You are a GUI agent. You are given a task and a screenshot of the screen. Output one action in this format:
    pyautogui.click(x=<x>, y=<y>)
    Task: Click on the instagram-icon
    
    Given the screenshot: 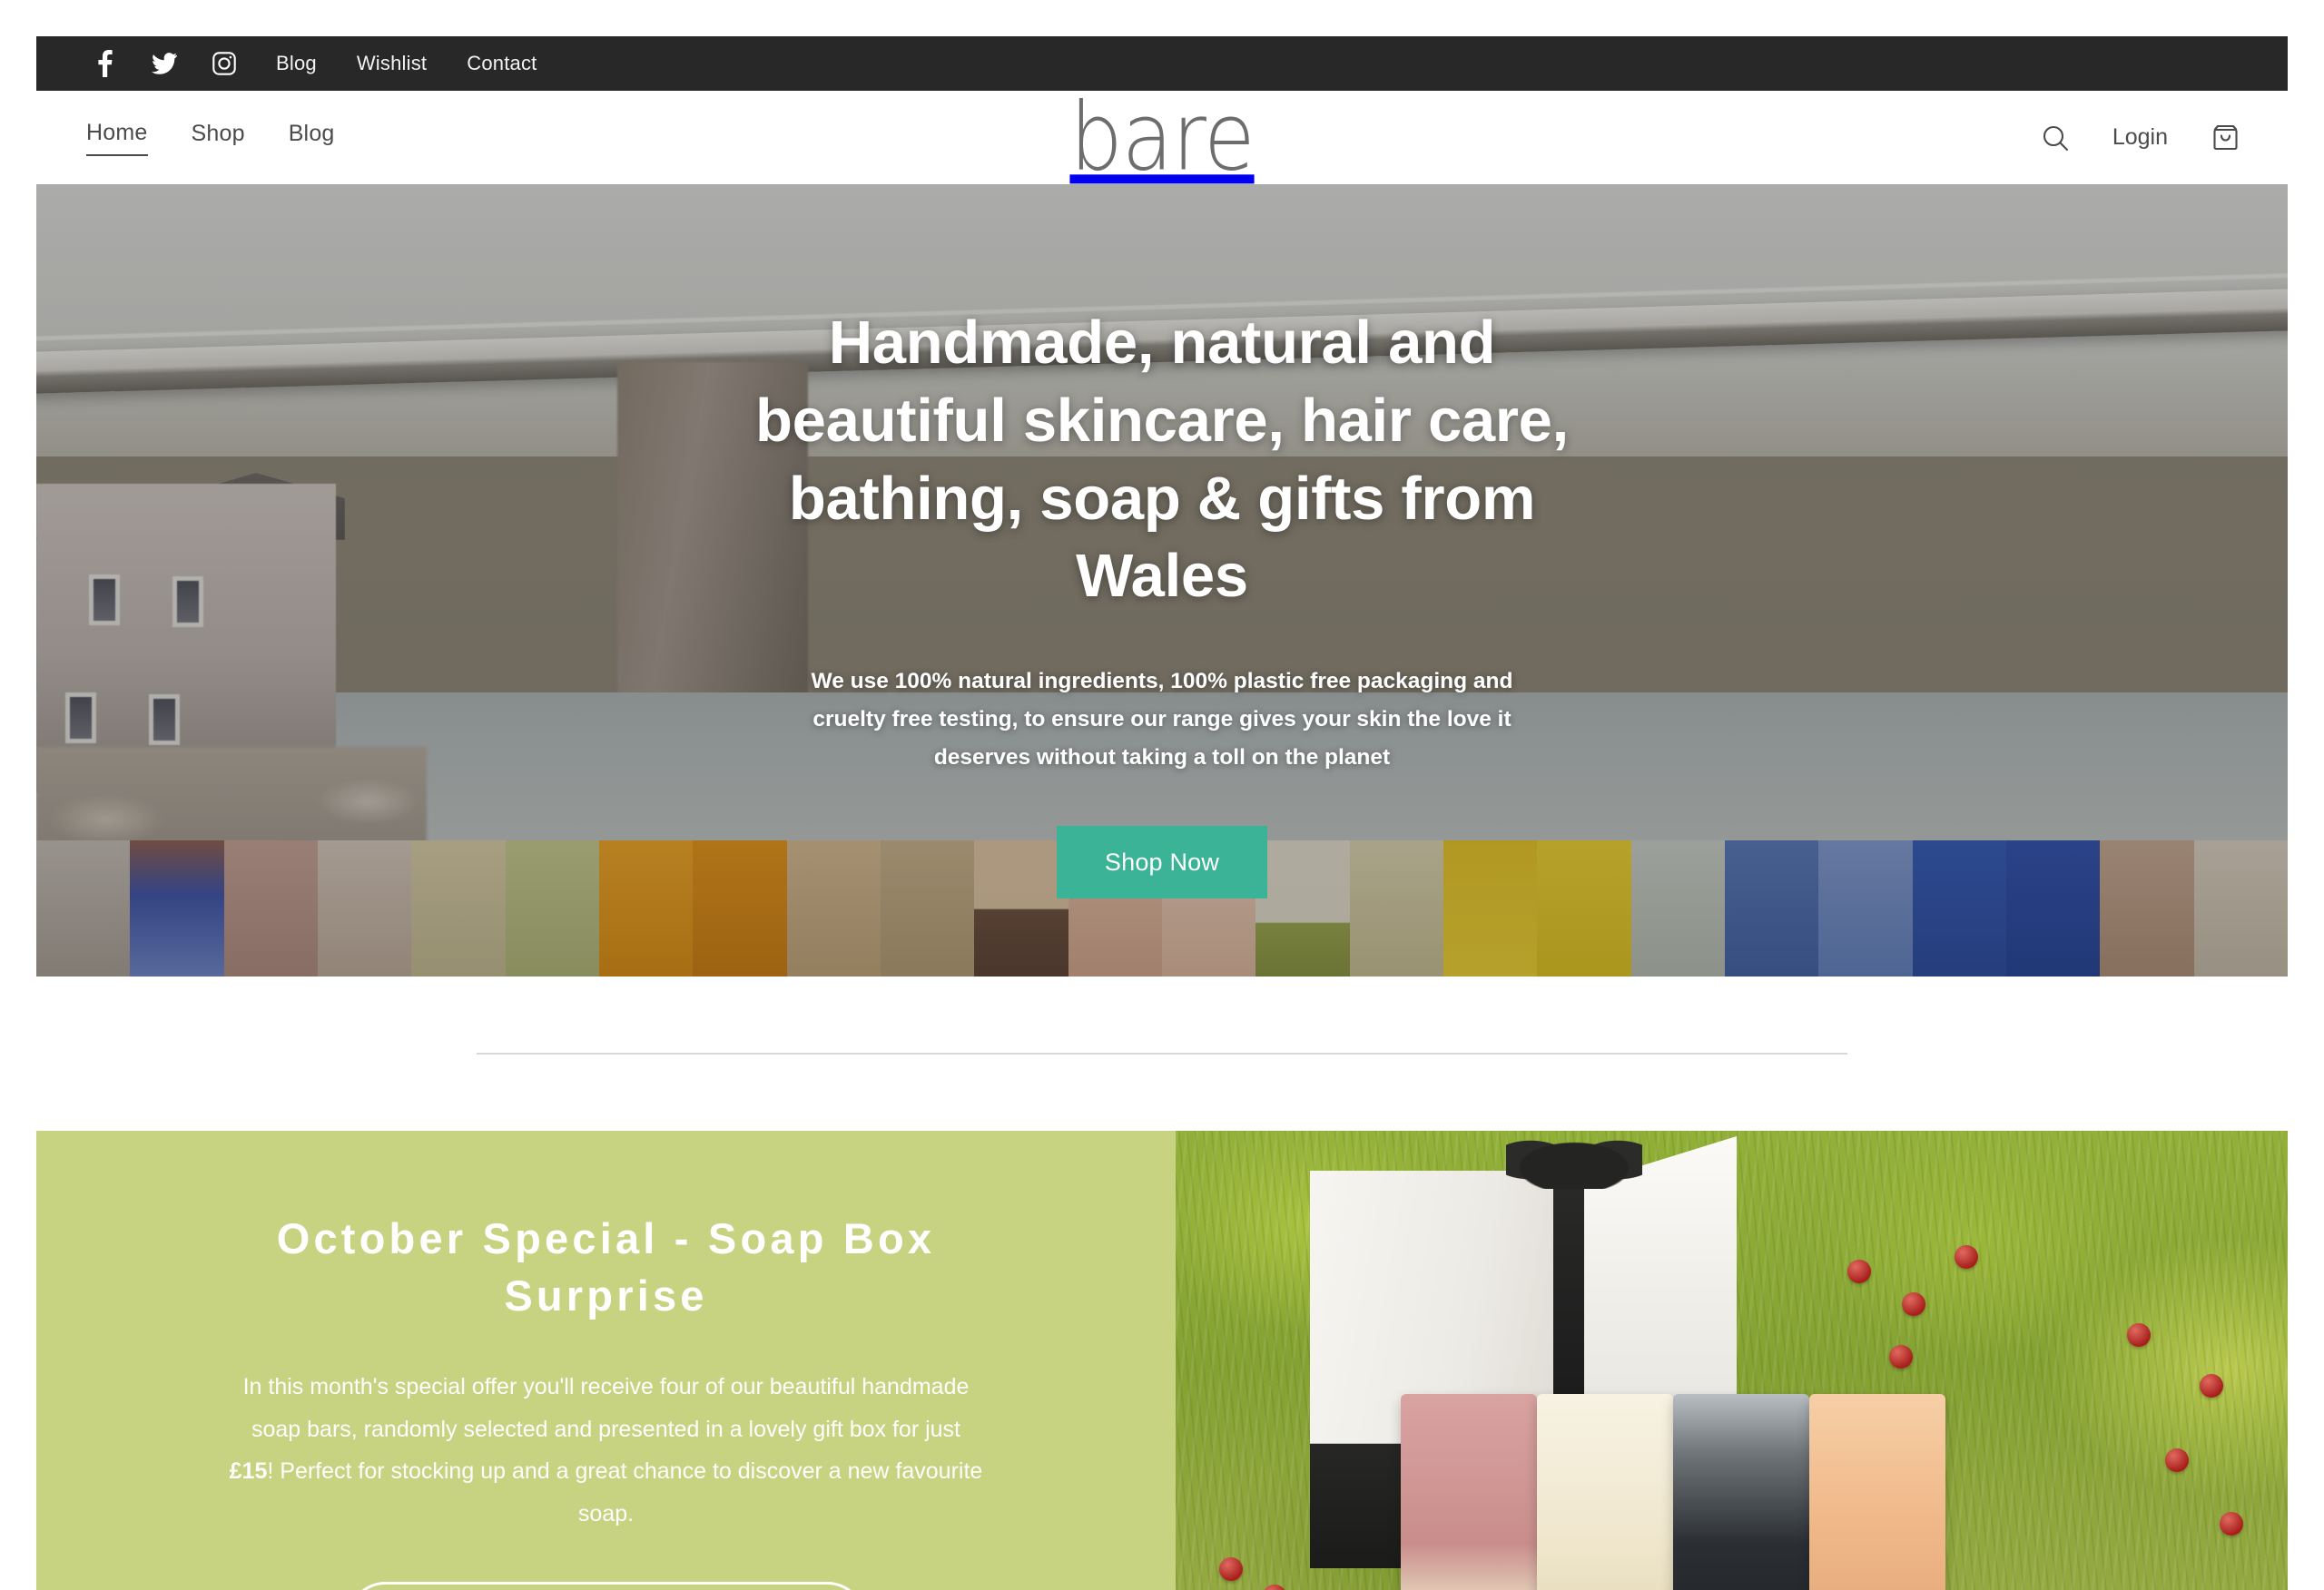 What is the action you would take?
    pyautogui.click(x=224, y=63)
    